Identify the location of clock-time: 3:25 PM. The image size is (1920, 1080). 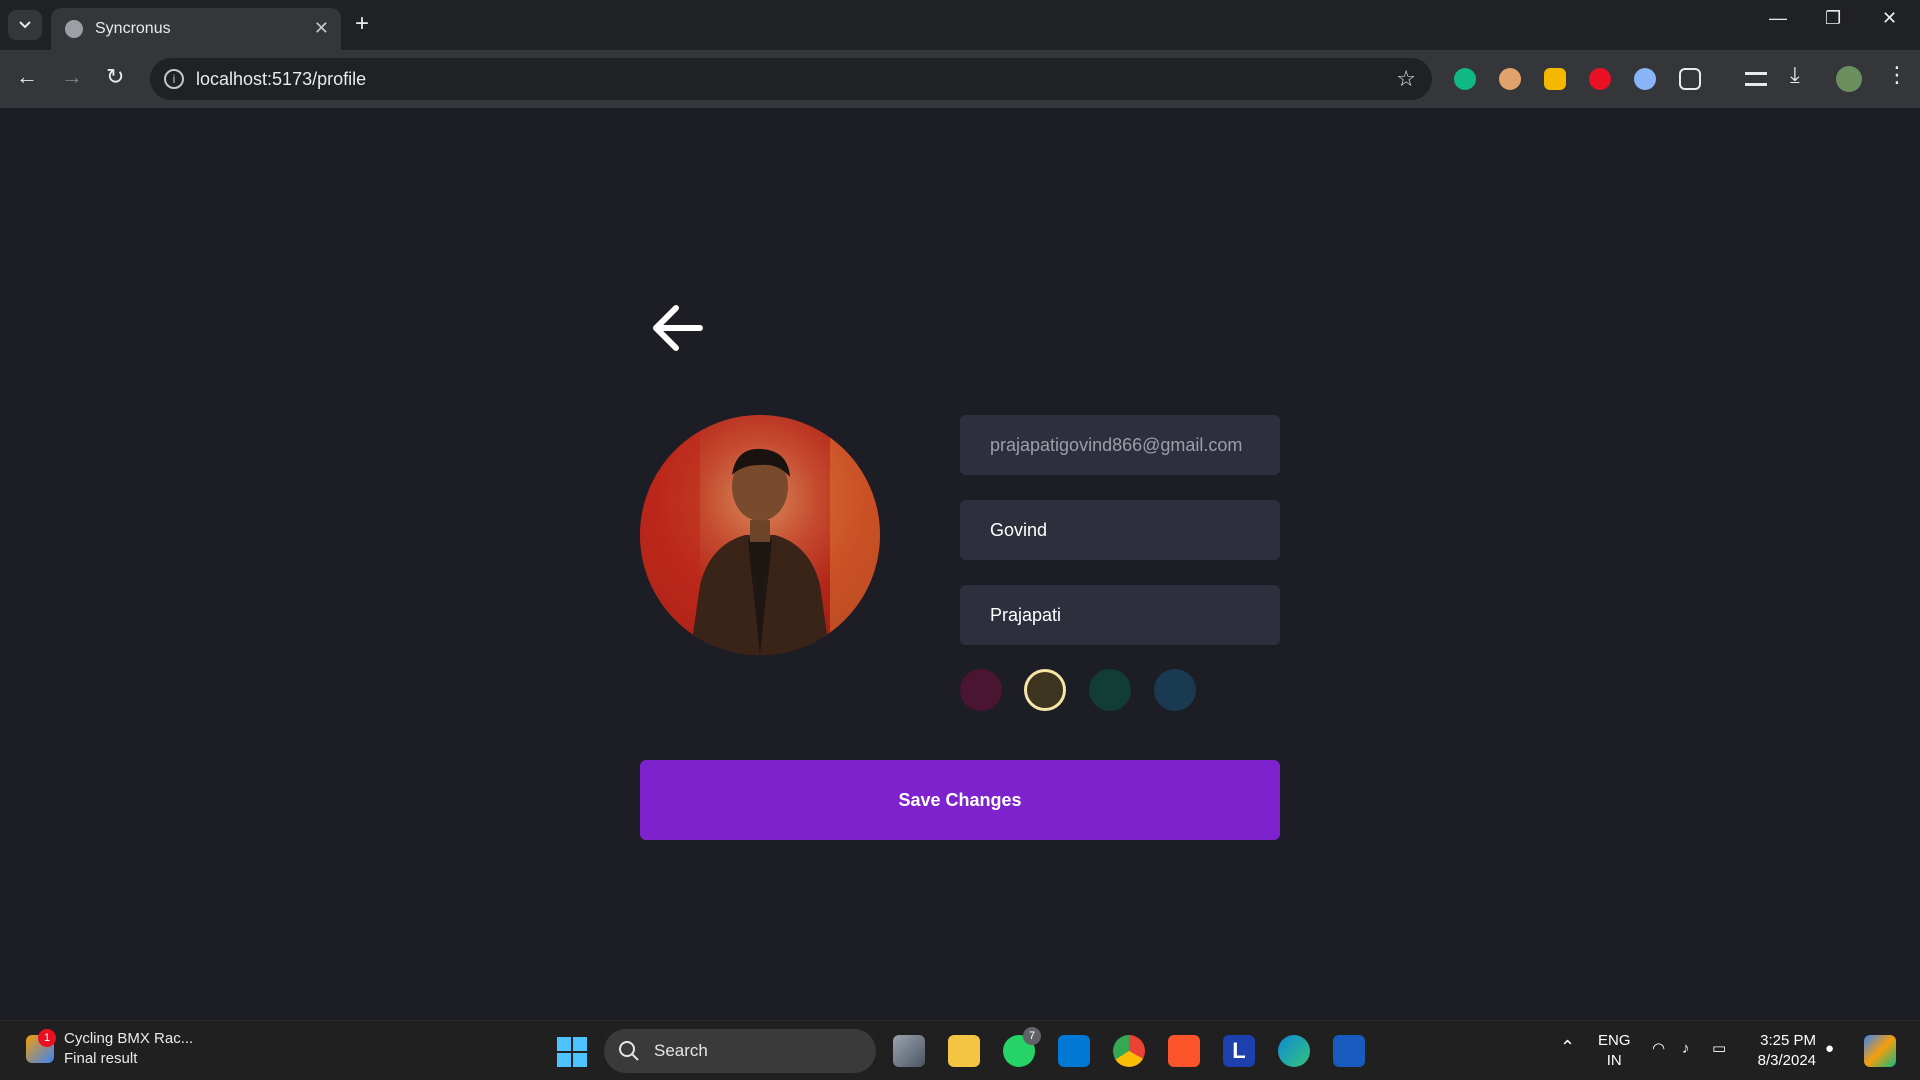
(1788, 1040).